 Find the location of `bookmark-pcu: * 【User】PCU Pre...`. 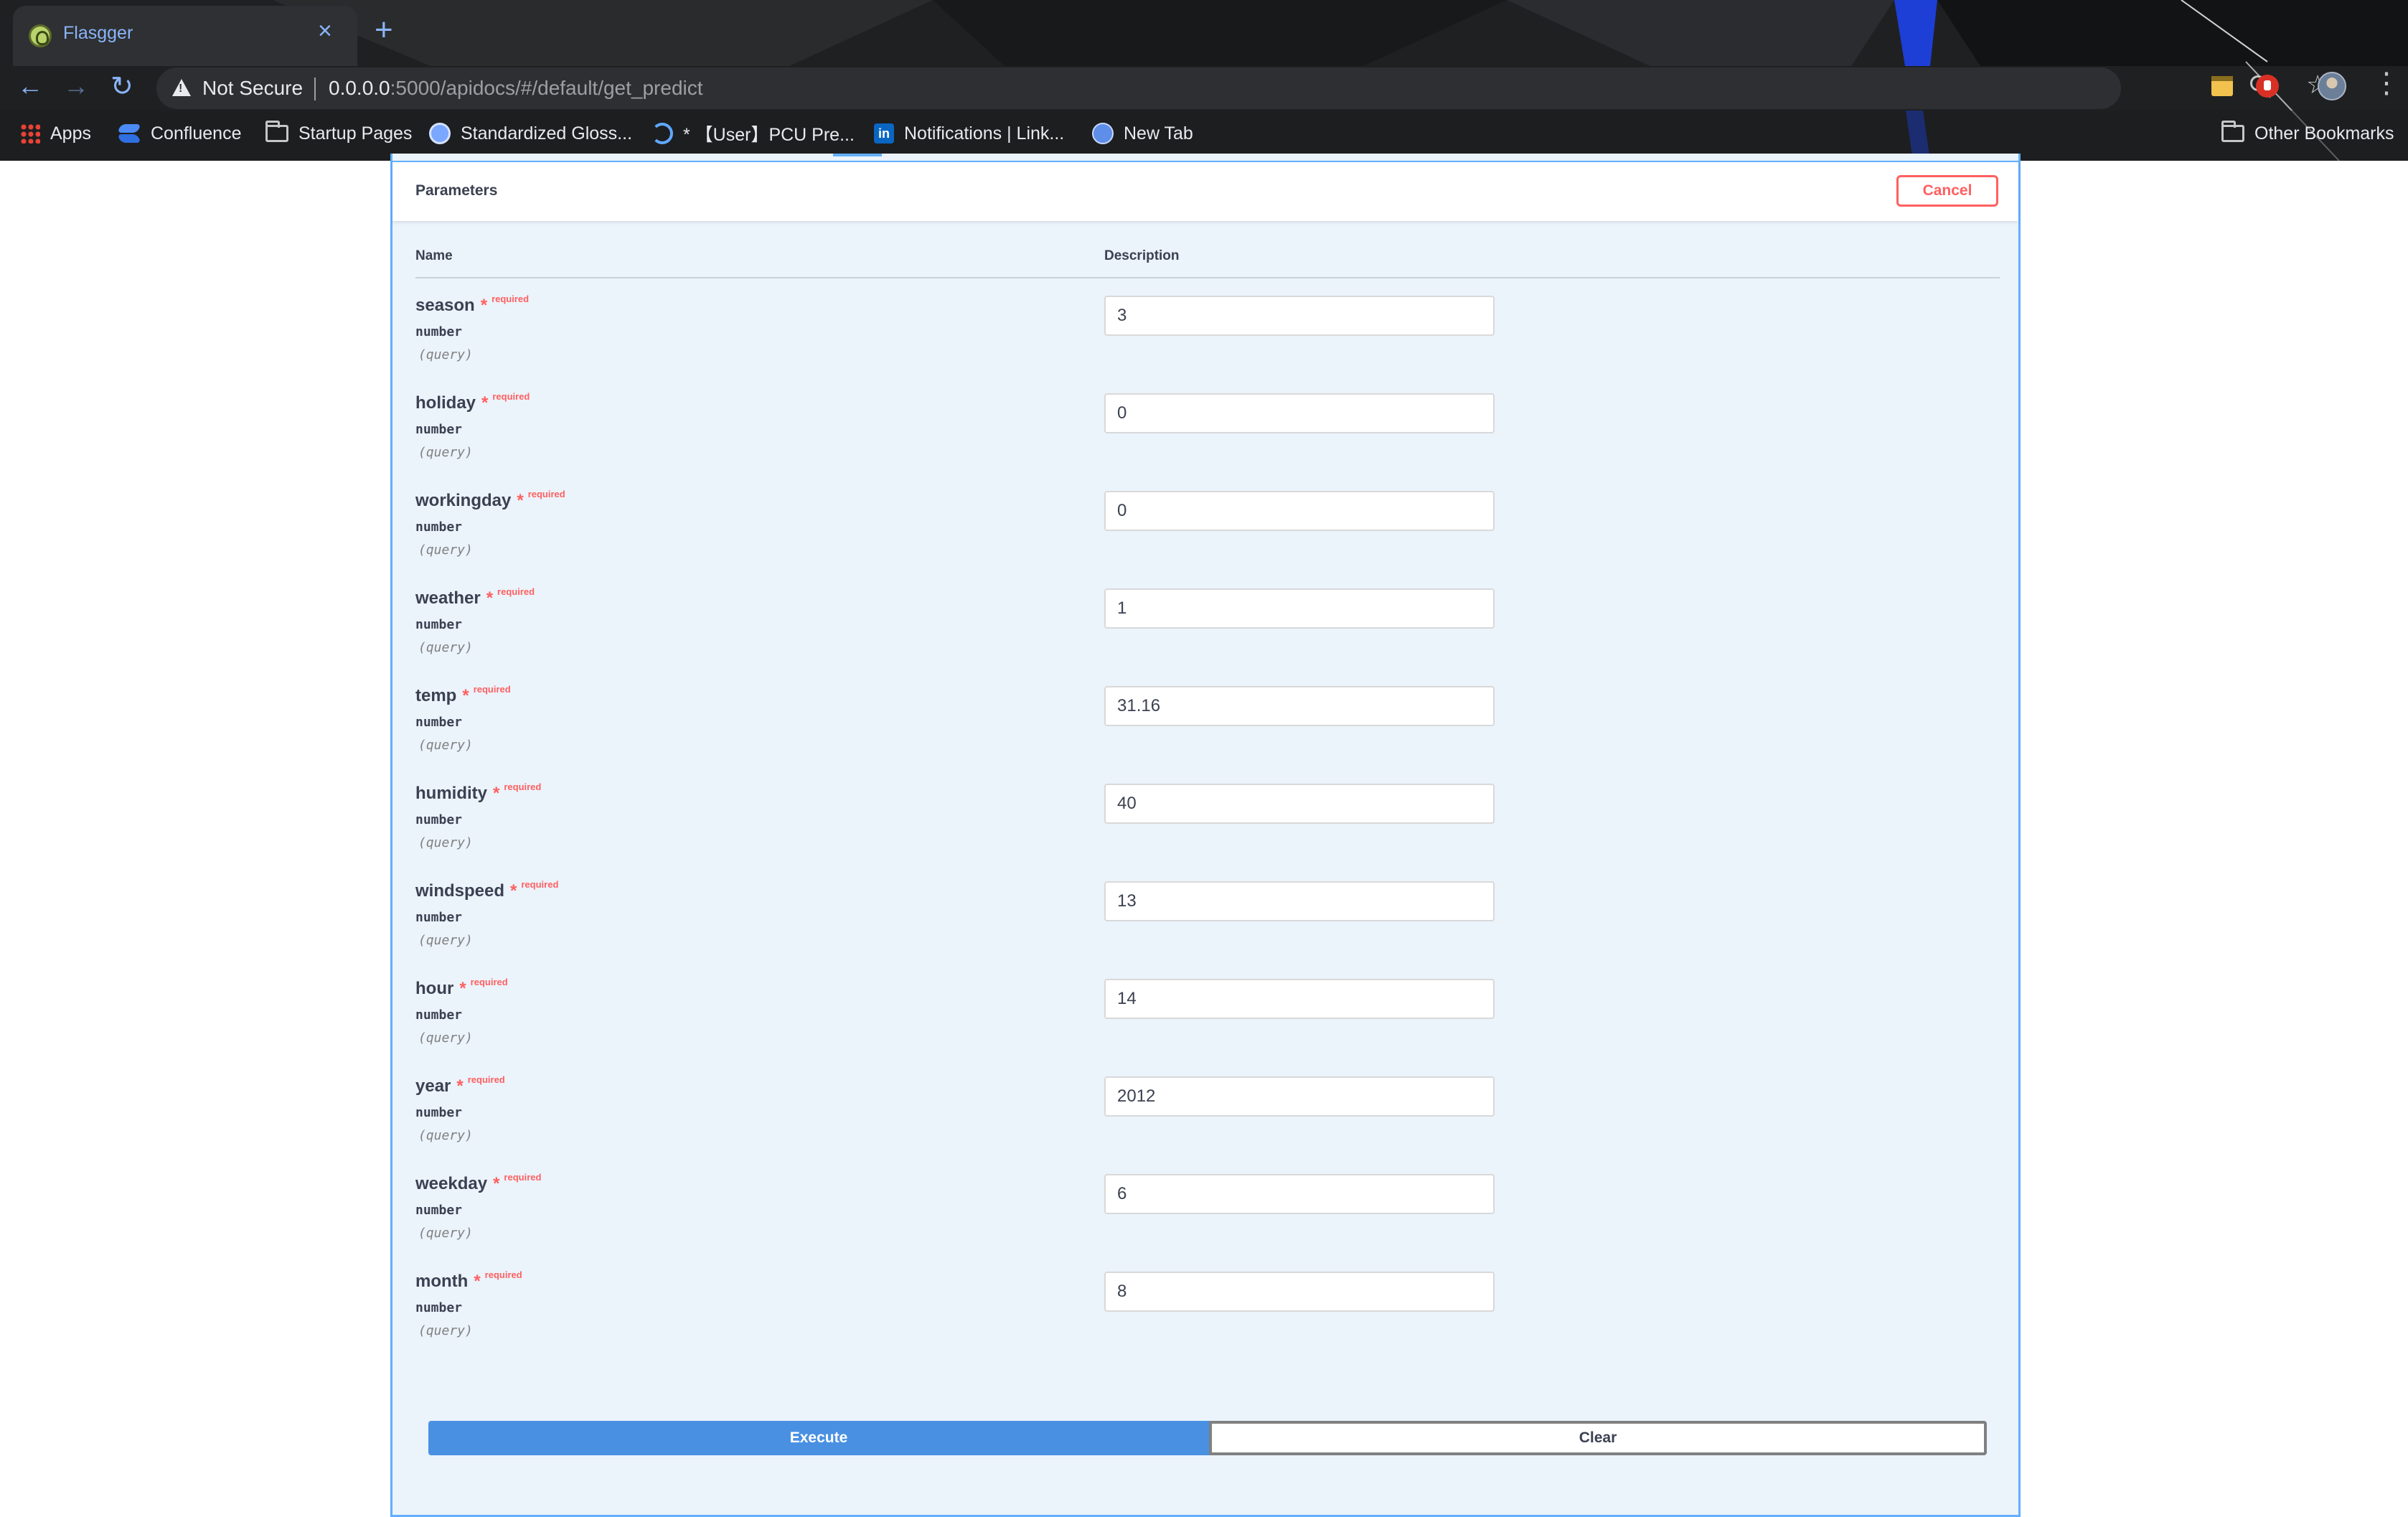

bookmark-pcu: * 【User】PCU Pre... is located at coordinates (753, 133).